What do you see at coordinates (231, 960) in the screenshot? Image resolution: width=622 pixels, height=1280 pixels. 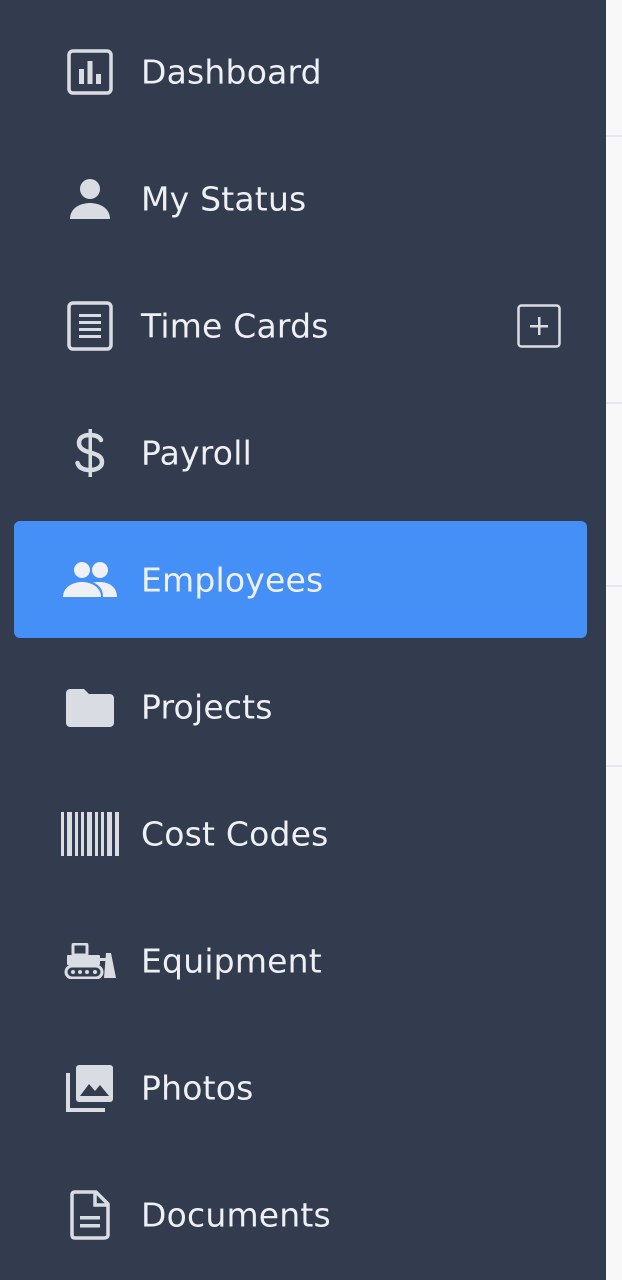 I see `sidebar-item-label: Equipment` at bounding box center [231, 960].